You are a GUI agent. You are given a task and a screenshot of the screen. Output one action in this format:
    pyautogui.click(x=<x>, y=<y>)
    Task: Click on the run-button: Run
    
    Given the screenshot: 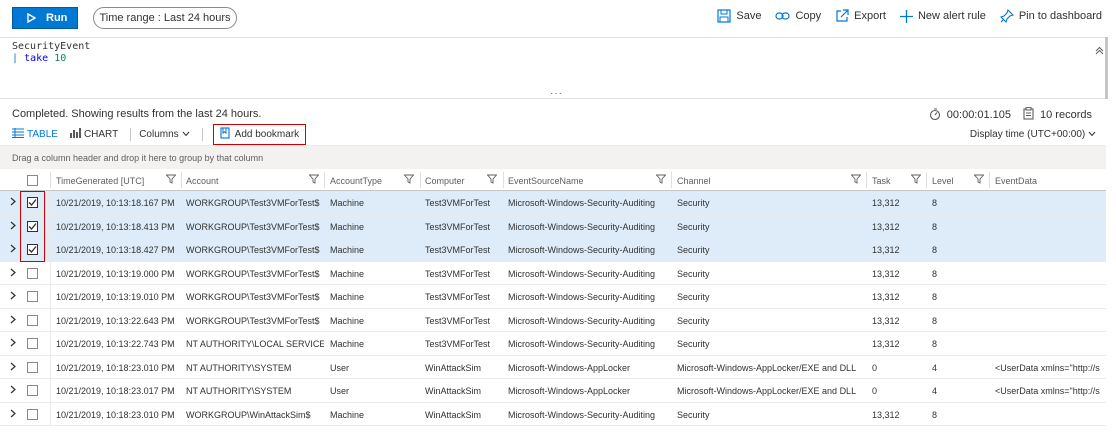 What is the action you would take?
    pyautogui.click(x=45, y=18)
    